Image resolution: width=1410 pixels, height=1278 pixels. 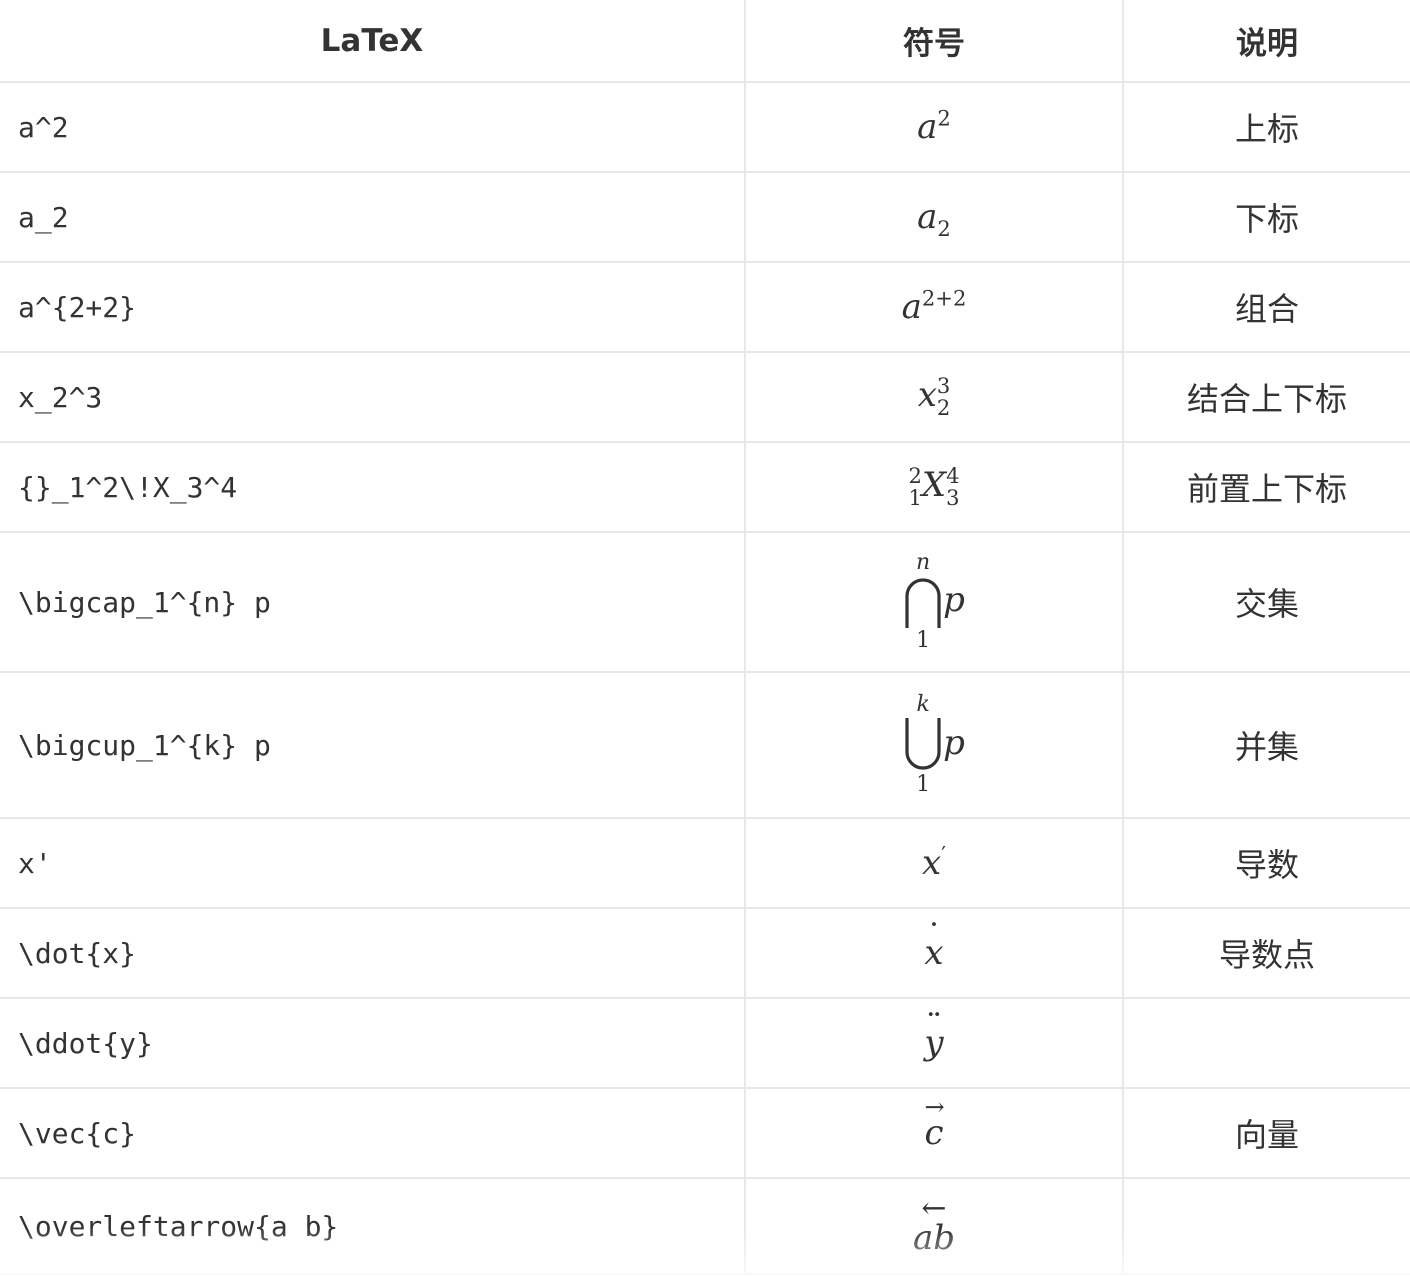 What do you see at coordinates (1266, 953) in the screenshot?
I see `symbol-description: 导数点` at bounding box center [1266, 953].